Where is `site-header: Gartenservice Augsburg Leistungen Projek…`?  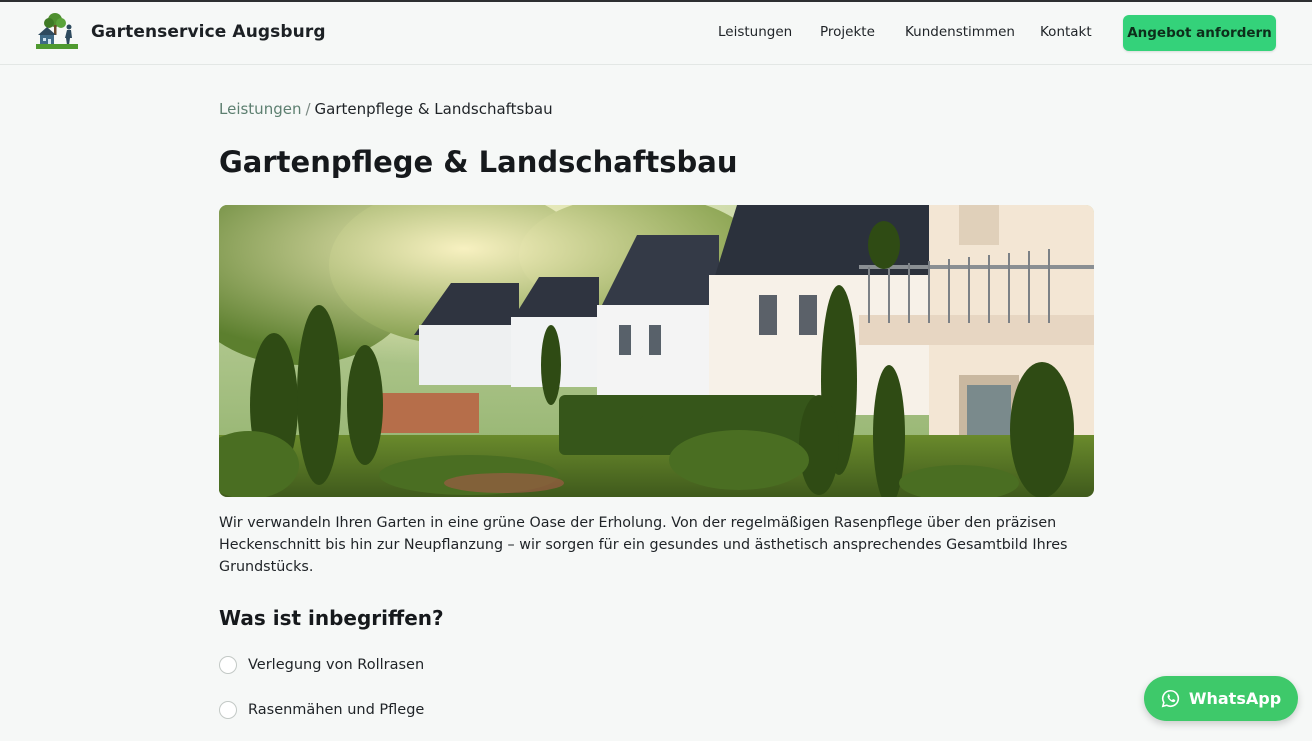
site-header: Gartenservice Augsburg Leistungen Projek… is located at coordinates (656, 33).